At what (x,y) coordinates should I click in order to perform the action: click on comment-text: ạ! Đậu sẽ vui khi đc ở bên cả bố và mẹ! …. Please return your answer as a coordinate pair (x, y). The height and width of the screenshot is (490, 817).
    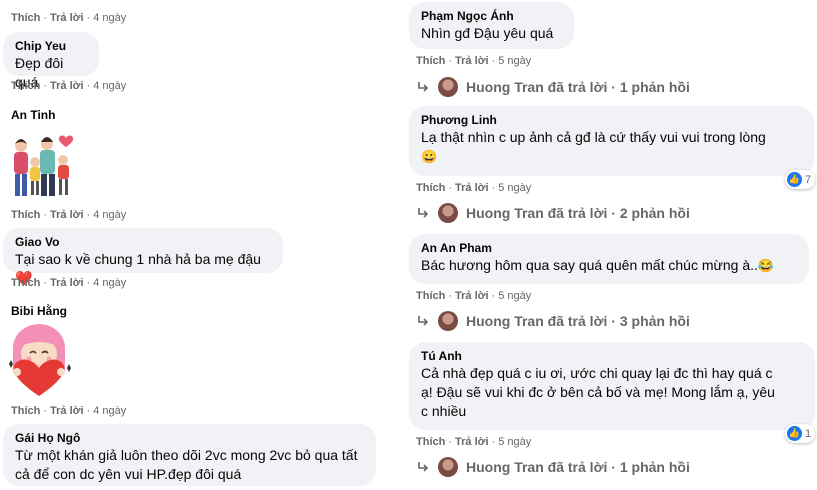
    Looking at the image, I should click on (598, 392).